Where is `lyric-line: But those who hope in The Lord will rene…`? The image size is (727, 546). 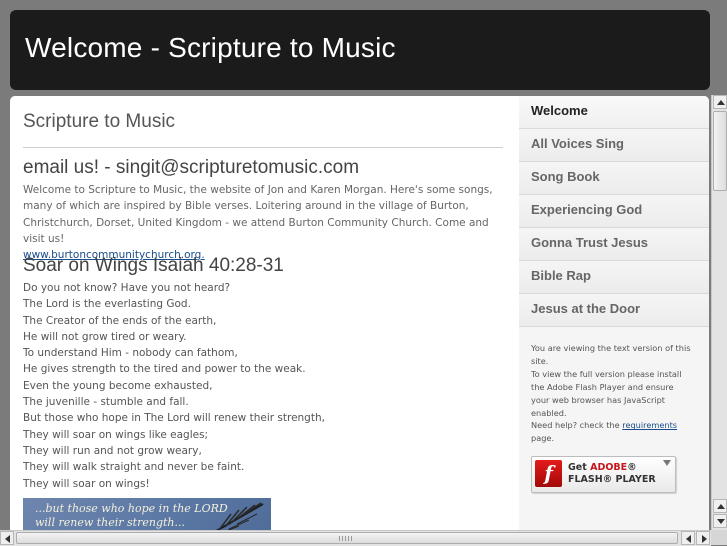
lyric-line: But those who hope in The Lord will rene… is located at coordinates (174, 418).